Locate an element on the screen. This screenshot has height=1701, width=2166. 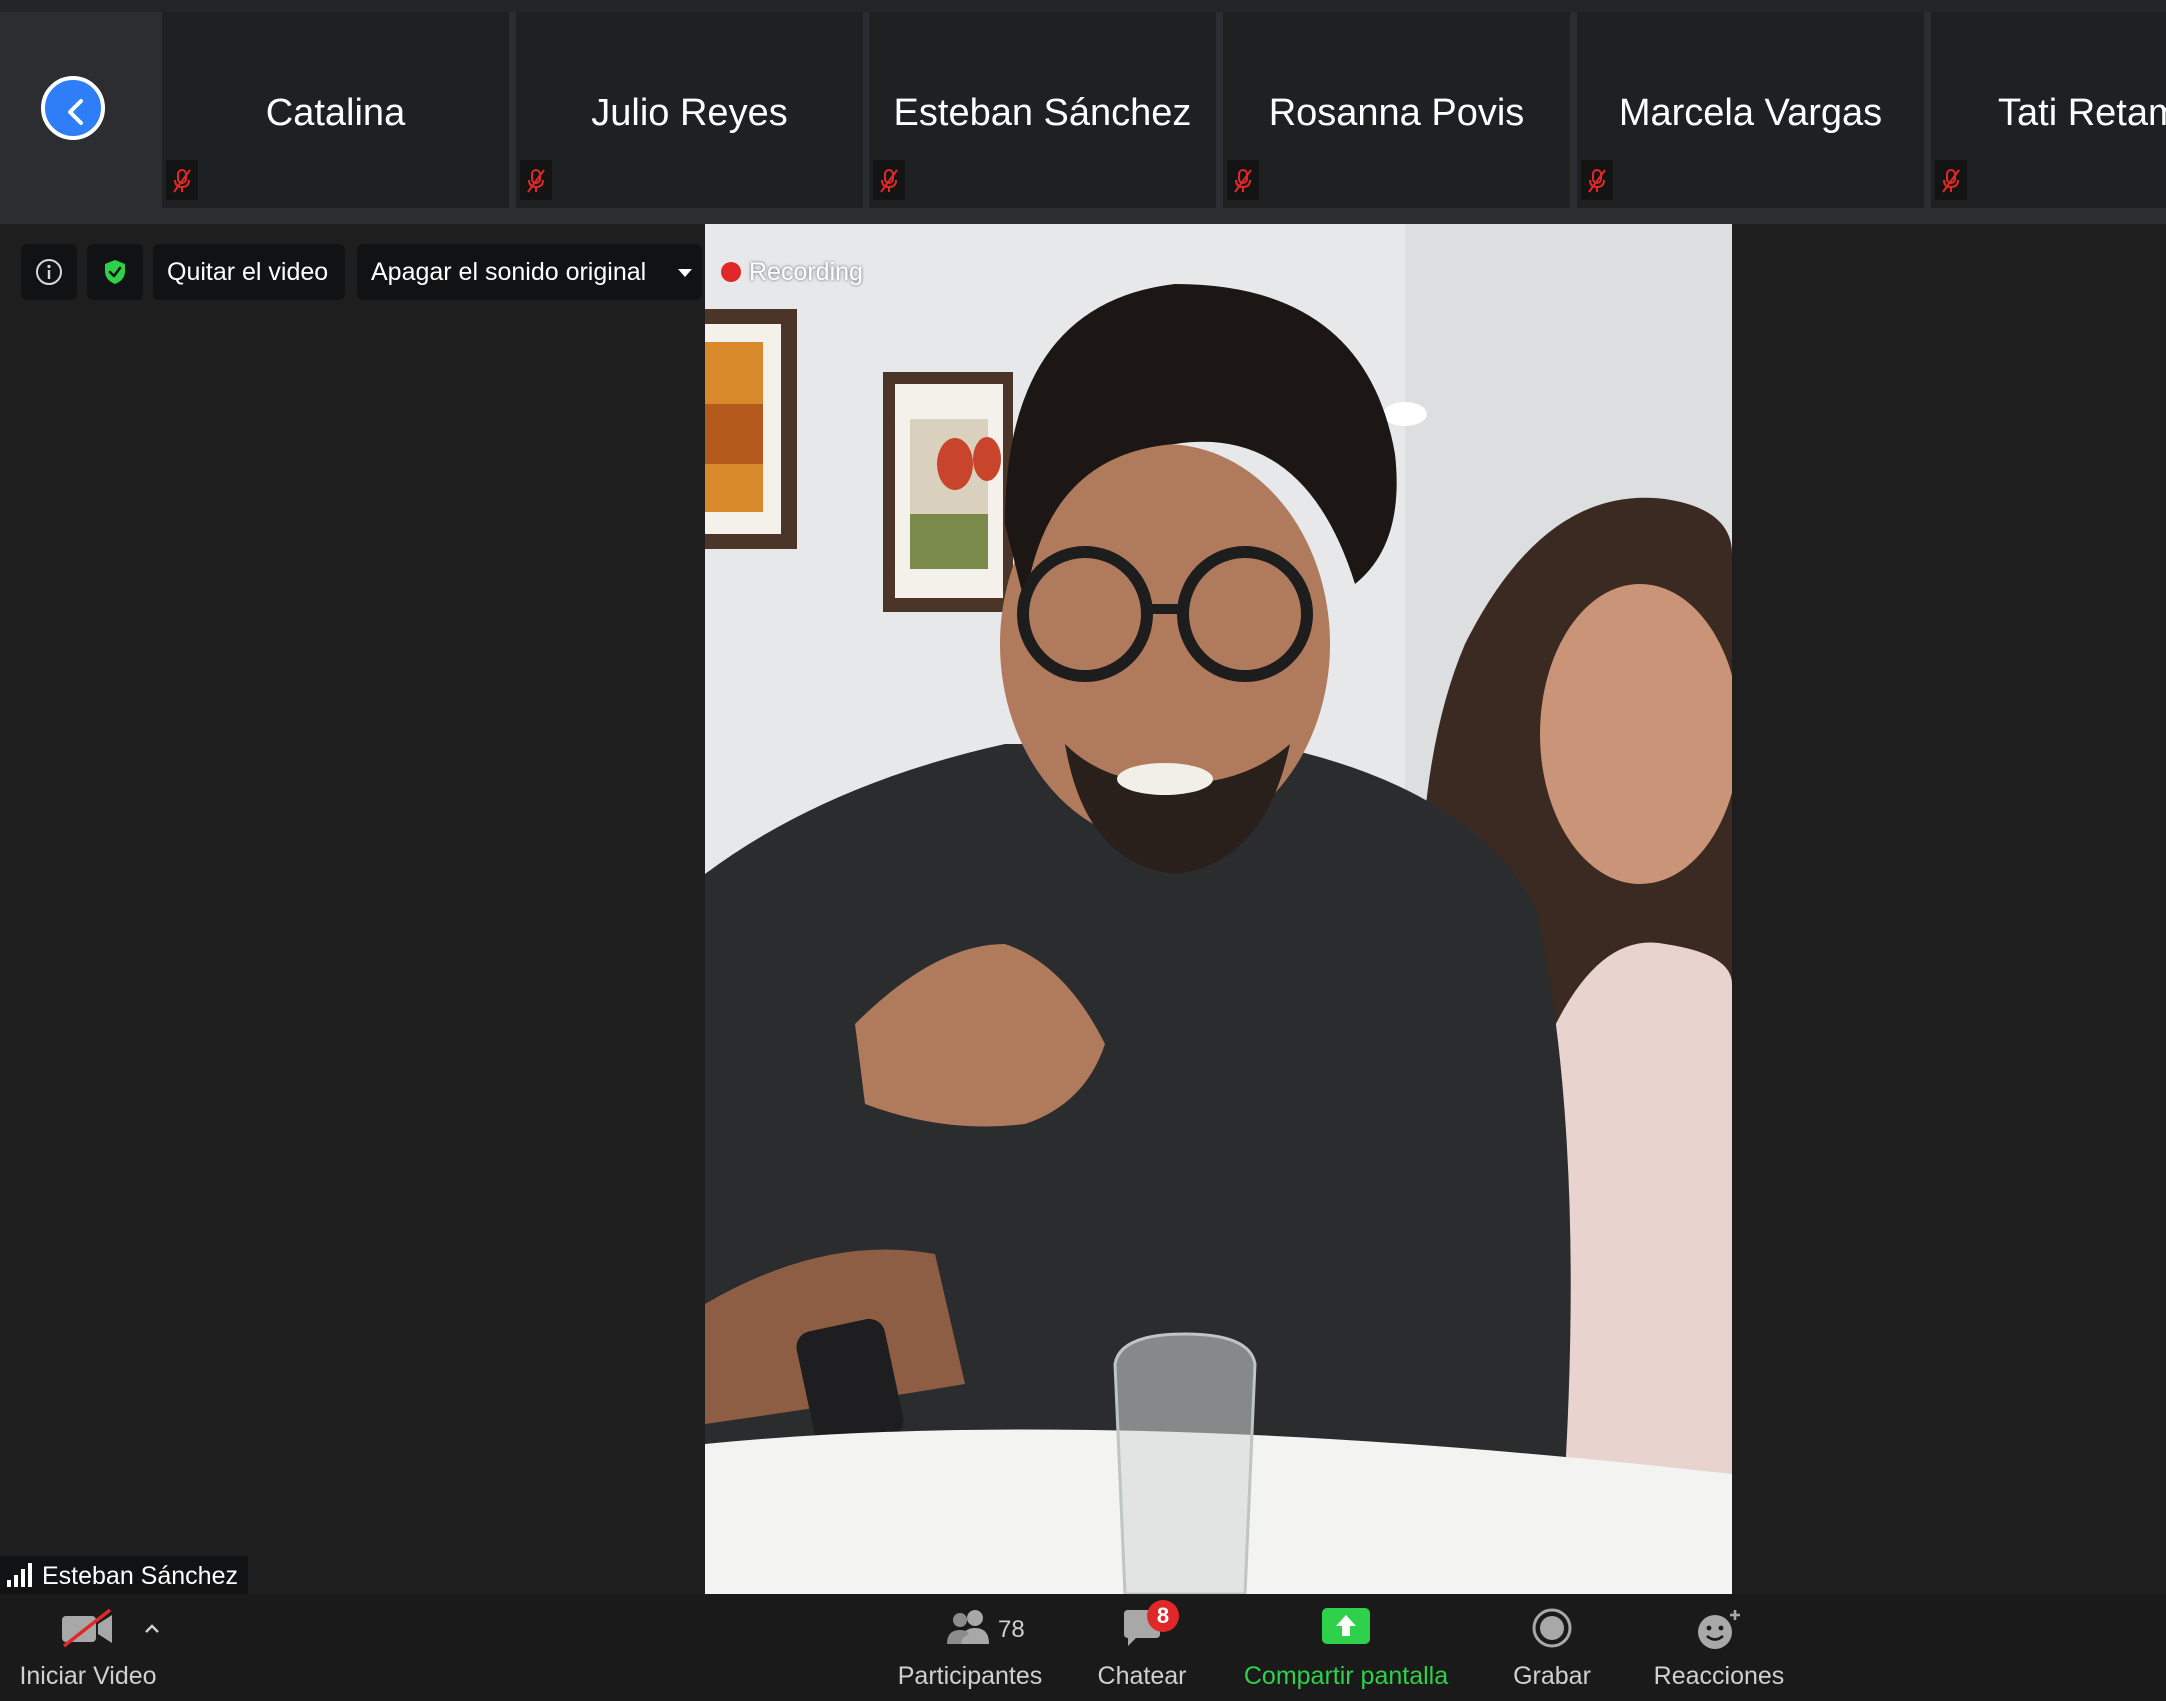
chat-label: Chatear is located at coordinates (1142, 1676).